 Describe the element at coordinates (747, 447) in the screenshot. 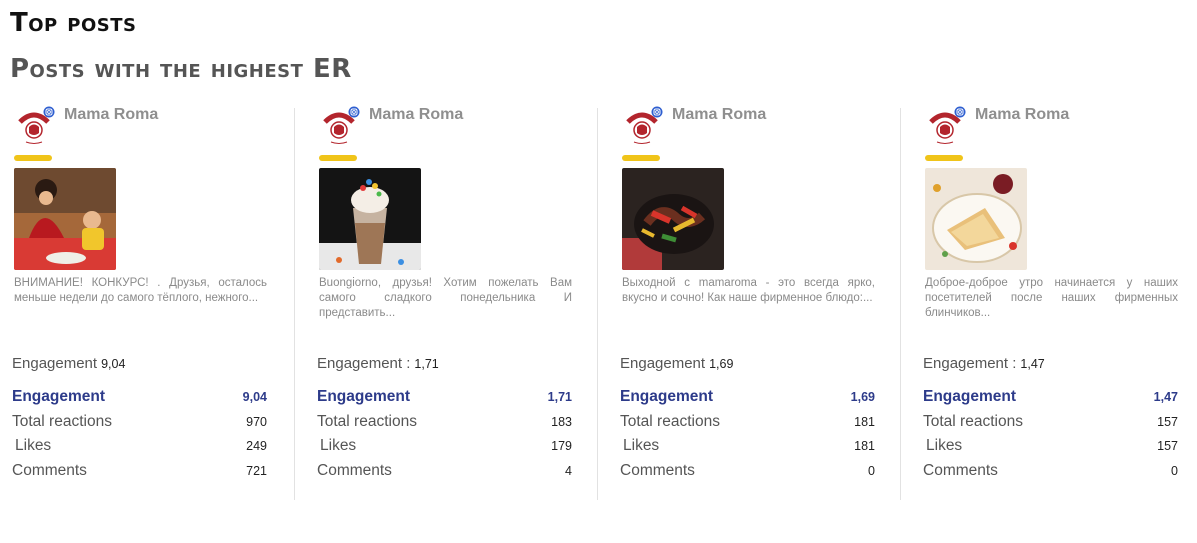

I see `stat-row-likes: Likes 181` at that location.